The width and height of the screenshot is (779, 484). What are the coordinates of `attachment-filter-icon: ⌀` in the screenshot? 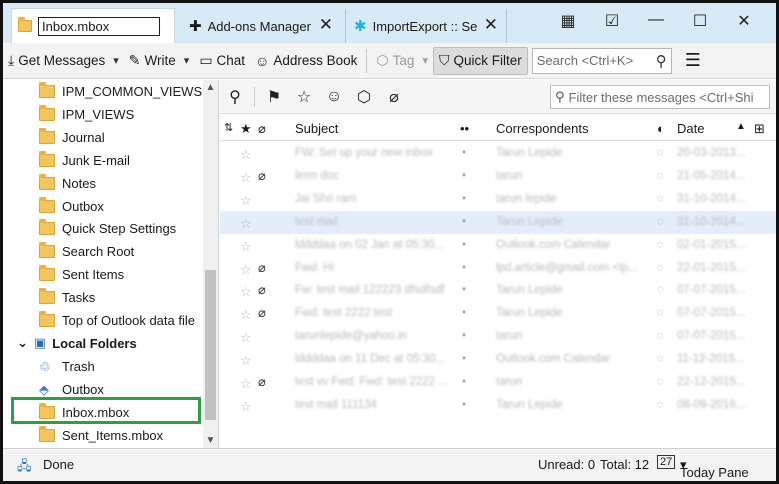 It's located at (394, 97).